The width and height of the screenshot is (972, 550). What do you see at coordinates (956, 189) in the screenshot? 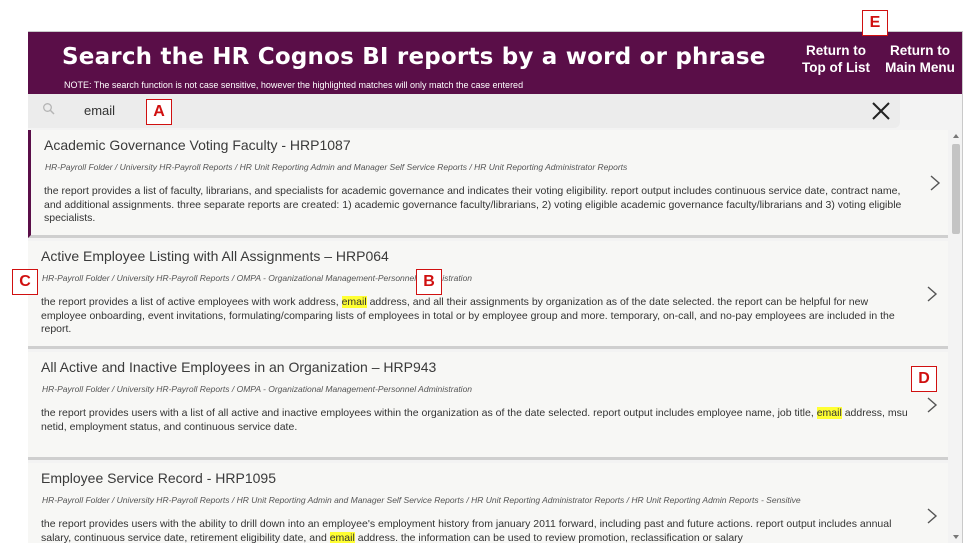
I see `scroll-thumb` at bounding box center [956, 189].